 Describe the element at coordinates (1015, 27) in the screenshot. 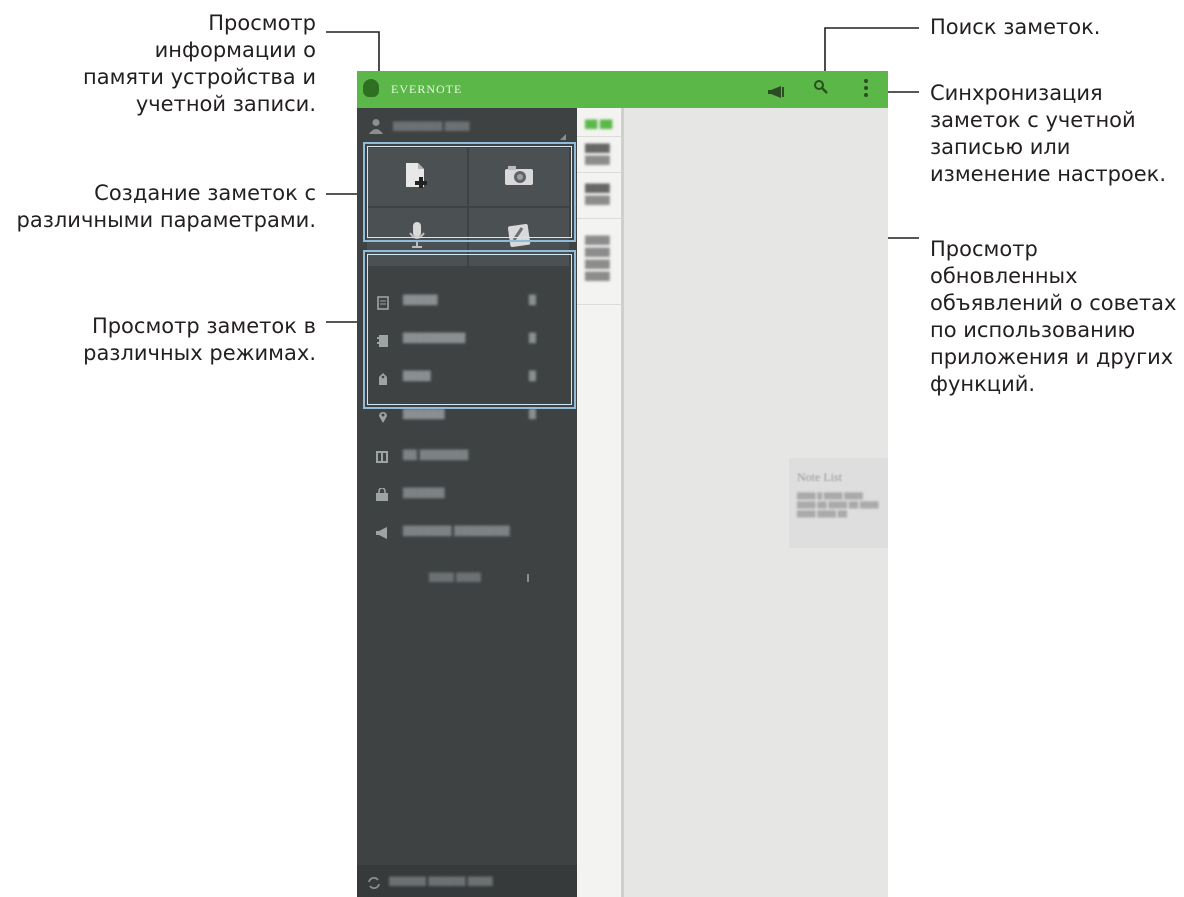

I see `callout-search-notes: Поиск заметок.` at that location.